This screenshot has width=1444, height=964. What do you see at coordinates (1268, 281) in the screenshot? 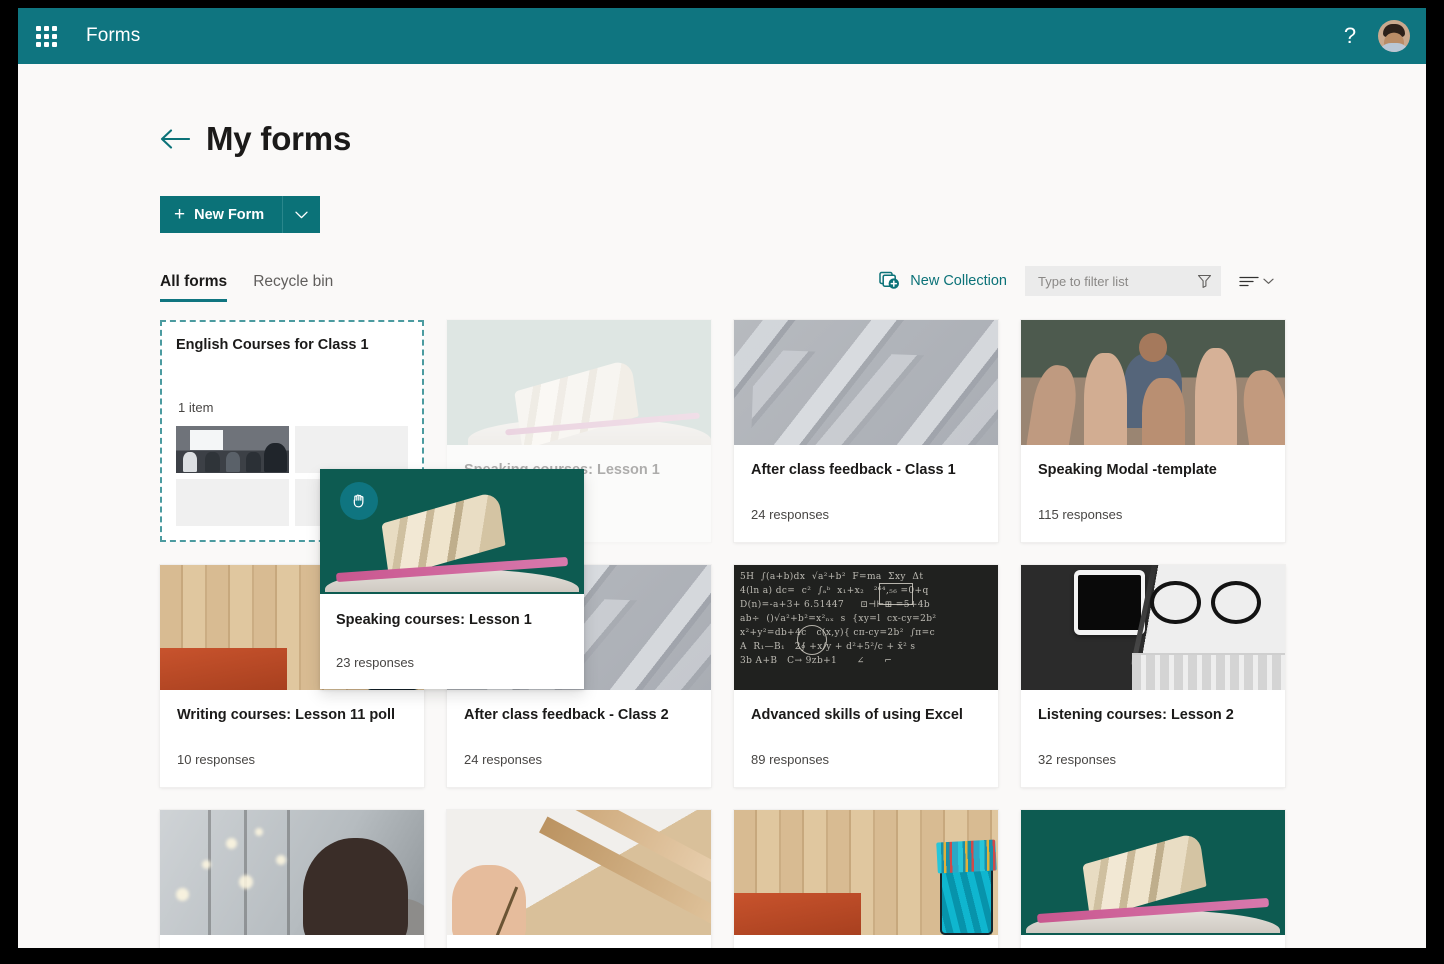
I see `sort-chevron-down-icon` at bounding box center [1268, 281].